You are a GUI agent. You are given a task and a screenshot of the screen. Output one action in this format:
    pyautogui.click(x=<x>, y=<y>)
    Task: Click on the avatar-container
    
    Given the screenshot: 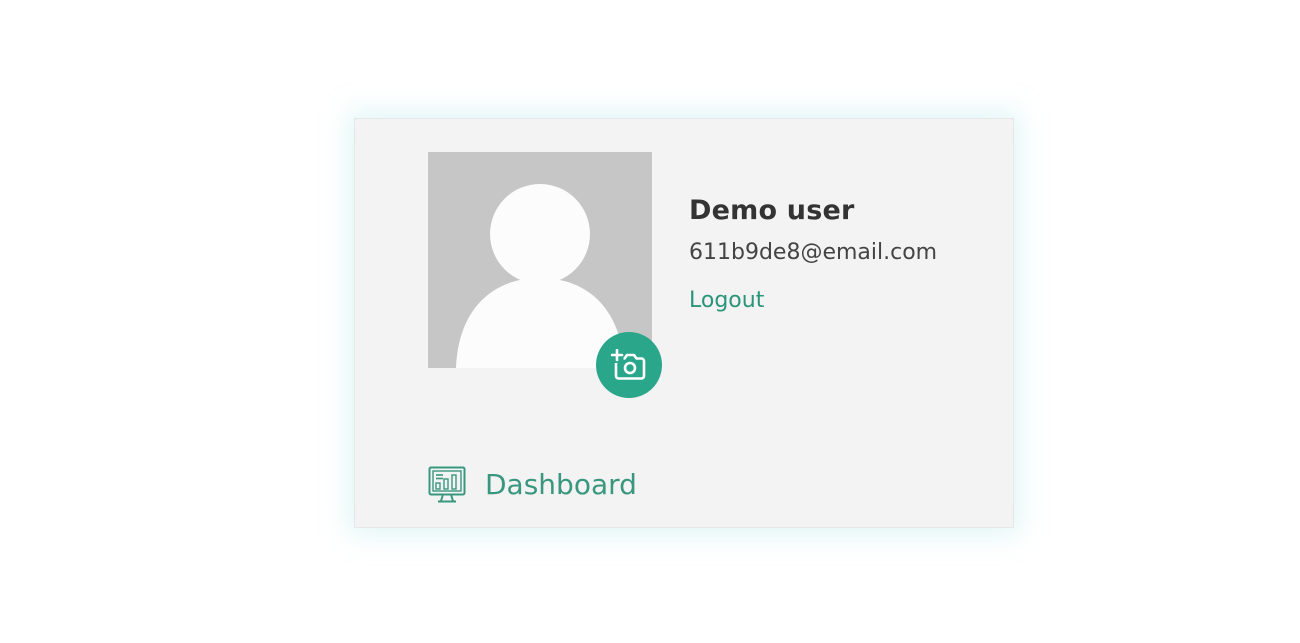 What is the action you would take?
    pyautogui.click(x=545, y=275)
    